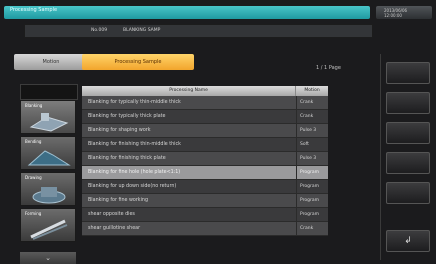  I want to click on table-row: Blanking for fine working Program, so click(205, 201).